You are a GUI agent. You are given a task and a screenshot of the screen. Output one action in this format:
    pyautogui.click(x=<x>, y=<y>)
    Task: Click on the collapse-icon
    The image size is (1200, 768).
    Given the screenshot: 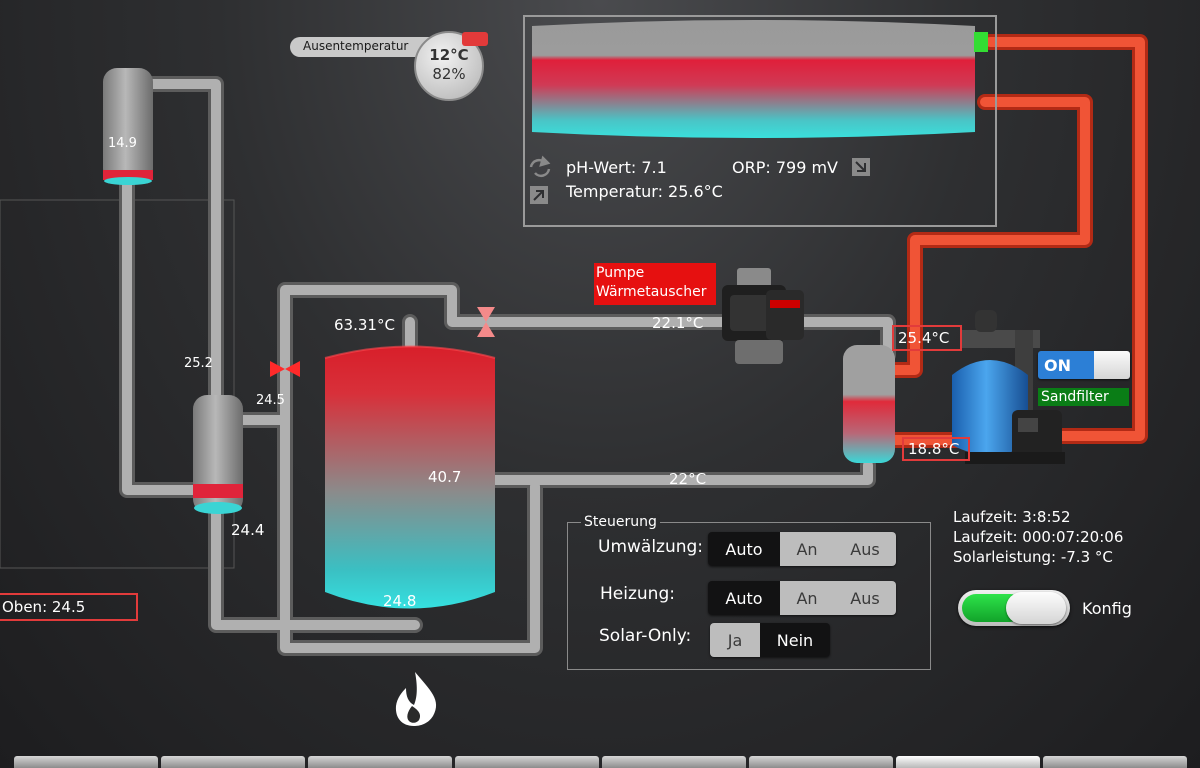 What is the action you would take?
    pyautogui.click(x=861, y=167)
    